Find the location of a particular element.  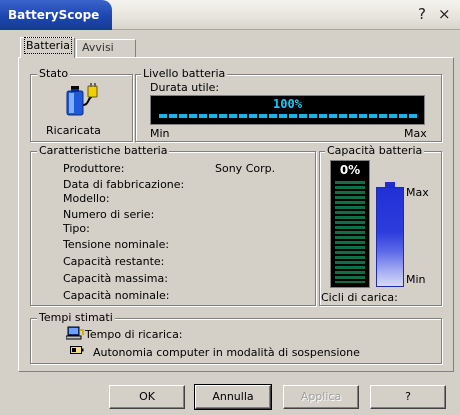

capacity-meter-segments is located at coordinates (350, 232).